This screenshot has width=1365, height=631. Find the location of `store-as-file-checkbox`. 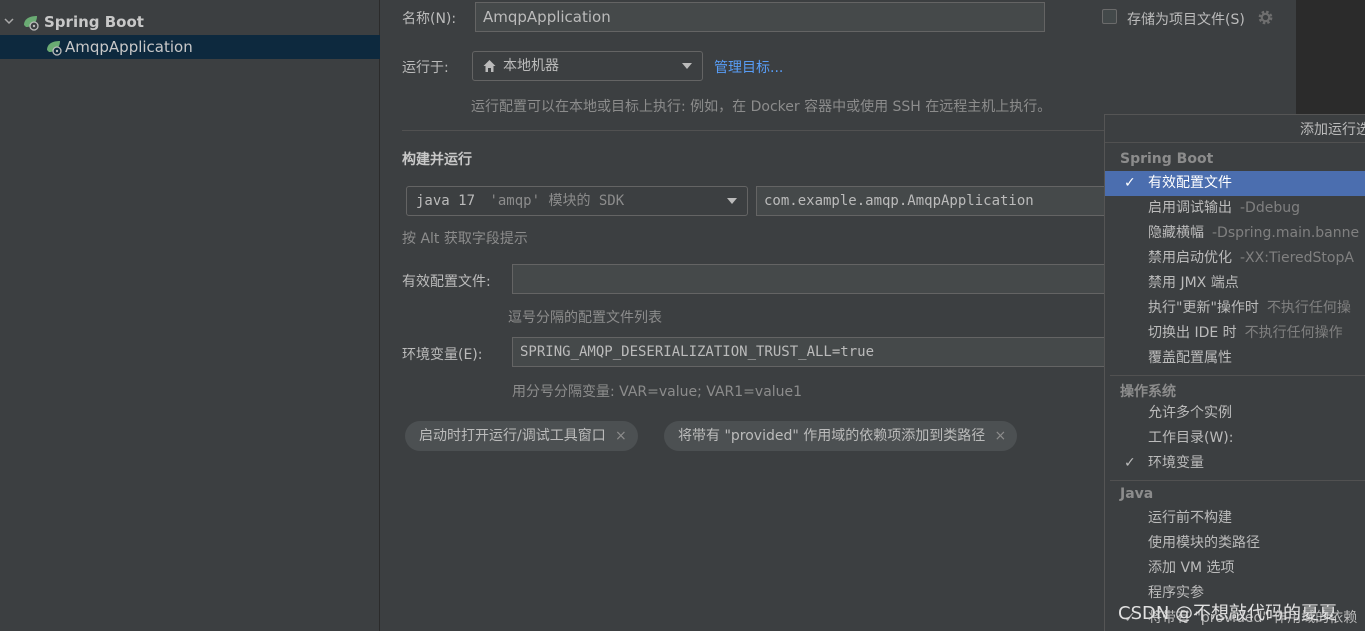

store-as-file-checkbox is located at coordinates (1109, 16).